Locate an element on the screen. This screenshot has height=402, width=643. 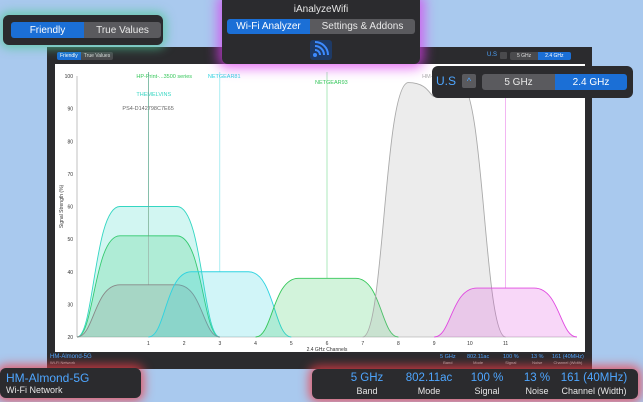
view-mode-panel: Friendly True Values is located at coordinates (83, 30).